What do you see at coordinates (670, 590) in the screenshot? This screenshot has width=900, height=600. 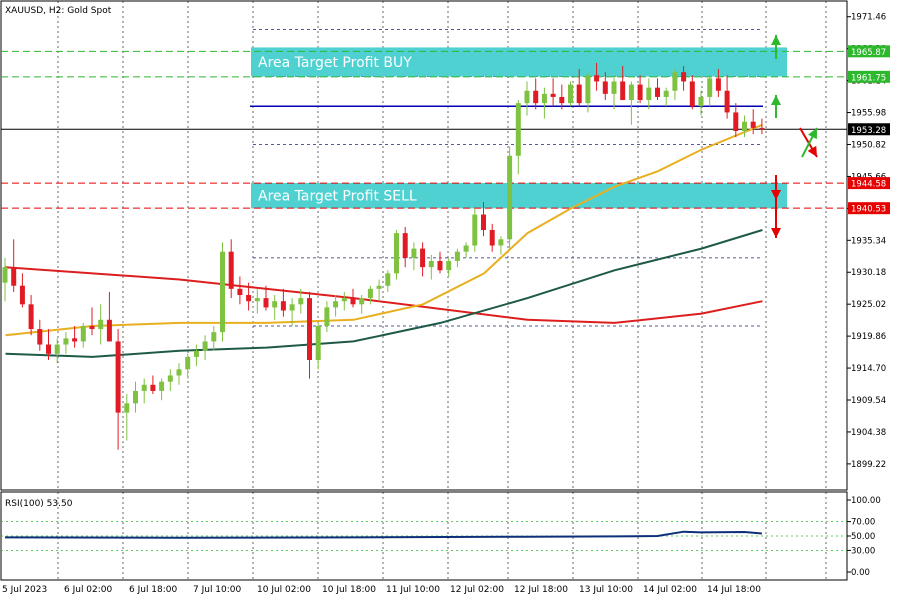 I see `time-axis-label: 14 Jul 02:00` at bounding box center [670, 590].